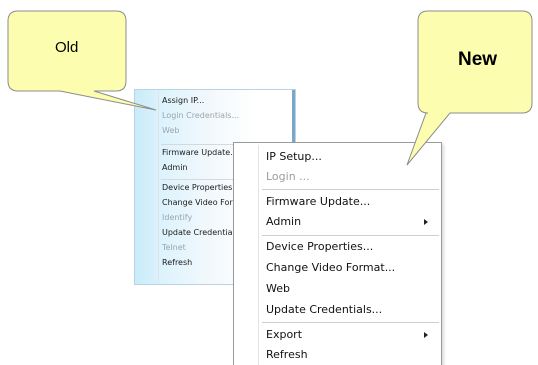 The height and width of the screenshot is (365, 538). I want to click on old-menu-item-telnet: Telnet, so click(174, 248).